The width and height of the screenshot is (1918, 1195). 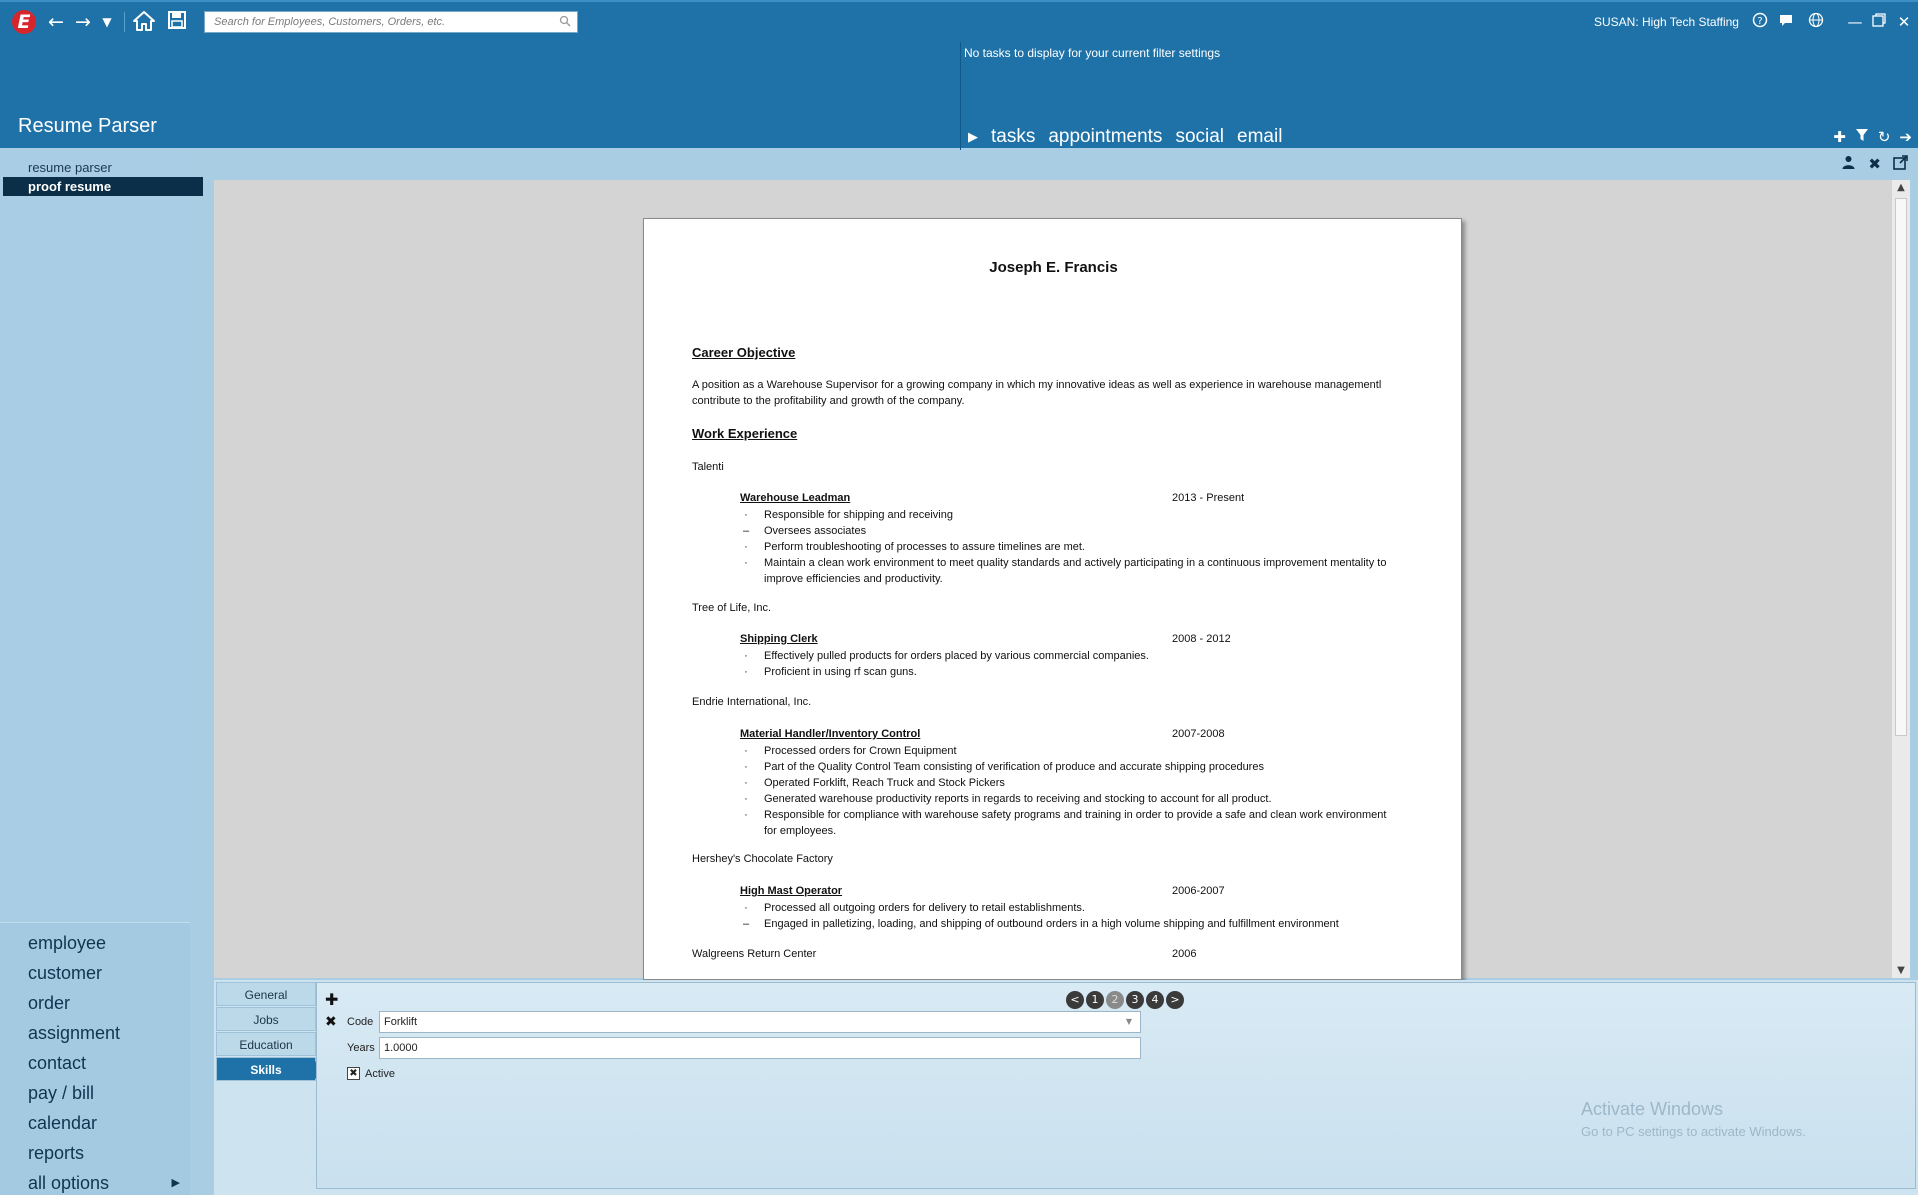 What do you see at coordinates (331, 1022) in the screenshot?
I see `remove-skill-icon: ✖` at bounding box center [331, 1022].